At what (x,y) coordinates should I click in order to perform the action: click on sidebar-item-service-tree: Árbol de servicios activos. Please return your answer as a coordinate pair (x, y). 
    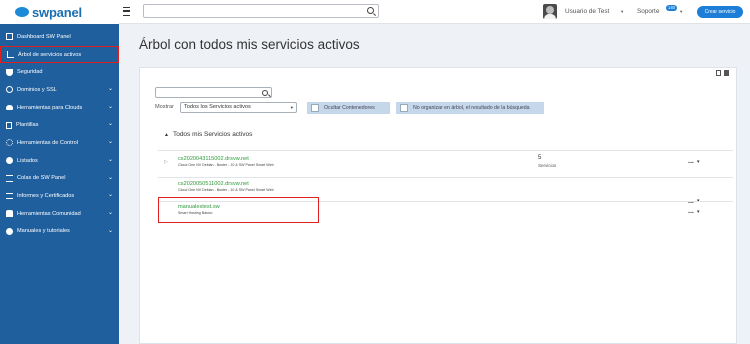
    Looking at the image, I should click on (59, 54).